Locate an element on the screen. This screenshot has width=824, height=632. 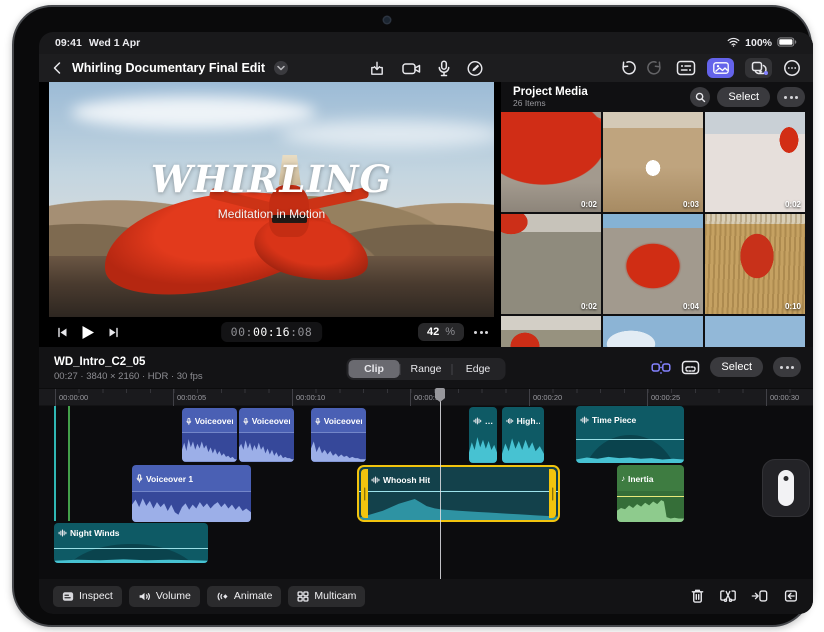
media-thumbnail: 0:10 is located at coordinates (755, 264).